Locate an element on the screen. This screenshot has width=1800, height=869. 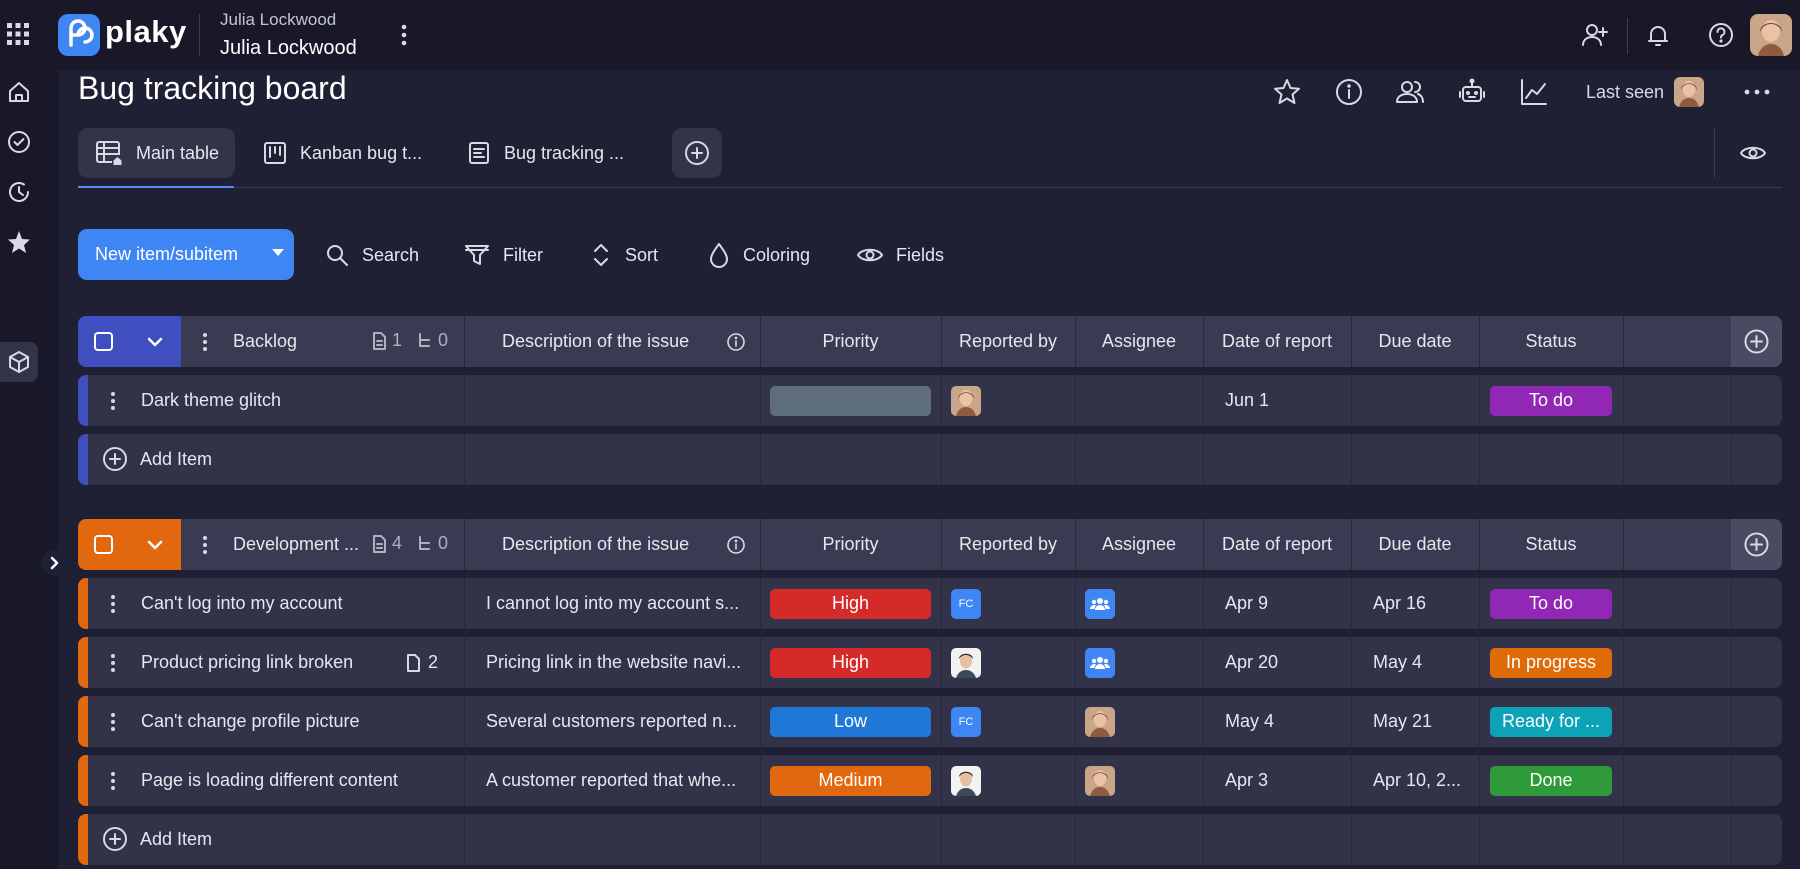
add-column-button is located at coordinates (1756, 341).